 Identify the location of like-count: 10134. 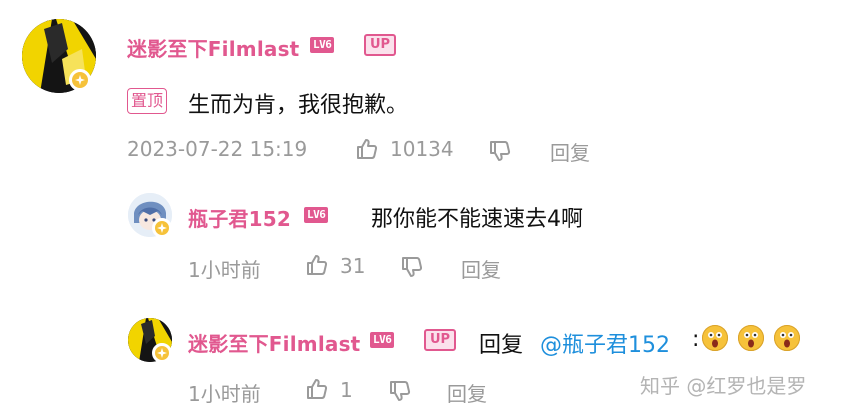
(422, 149).